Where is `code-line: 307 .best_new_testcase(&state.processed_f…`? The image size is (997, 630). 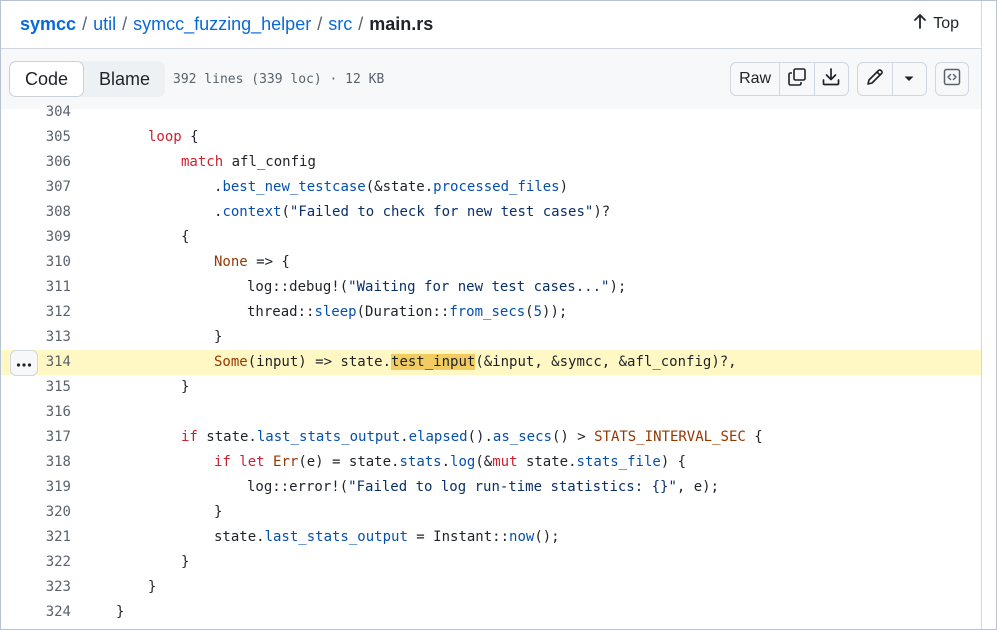 code-line: 307 .best_new_testcase(&state.processed_f… is located at coordinates (491, 187).